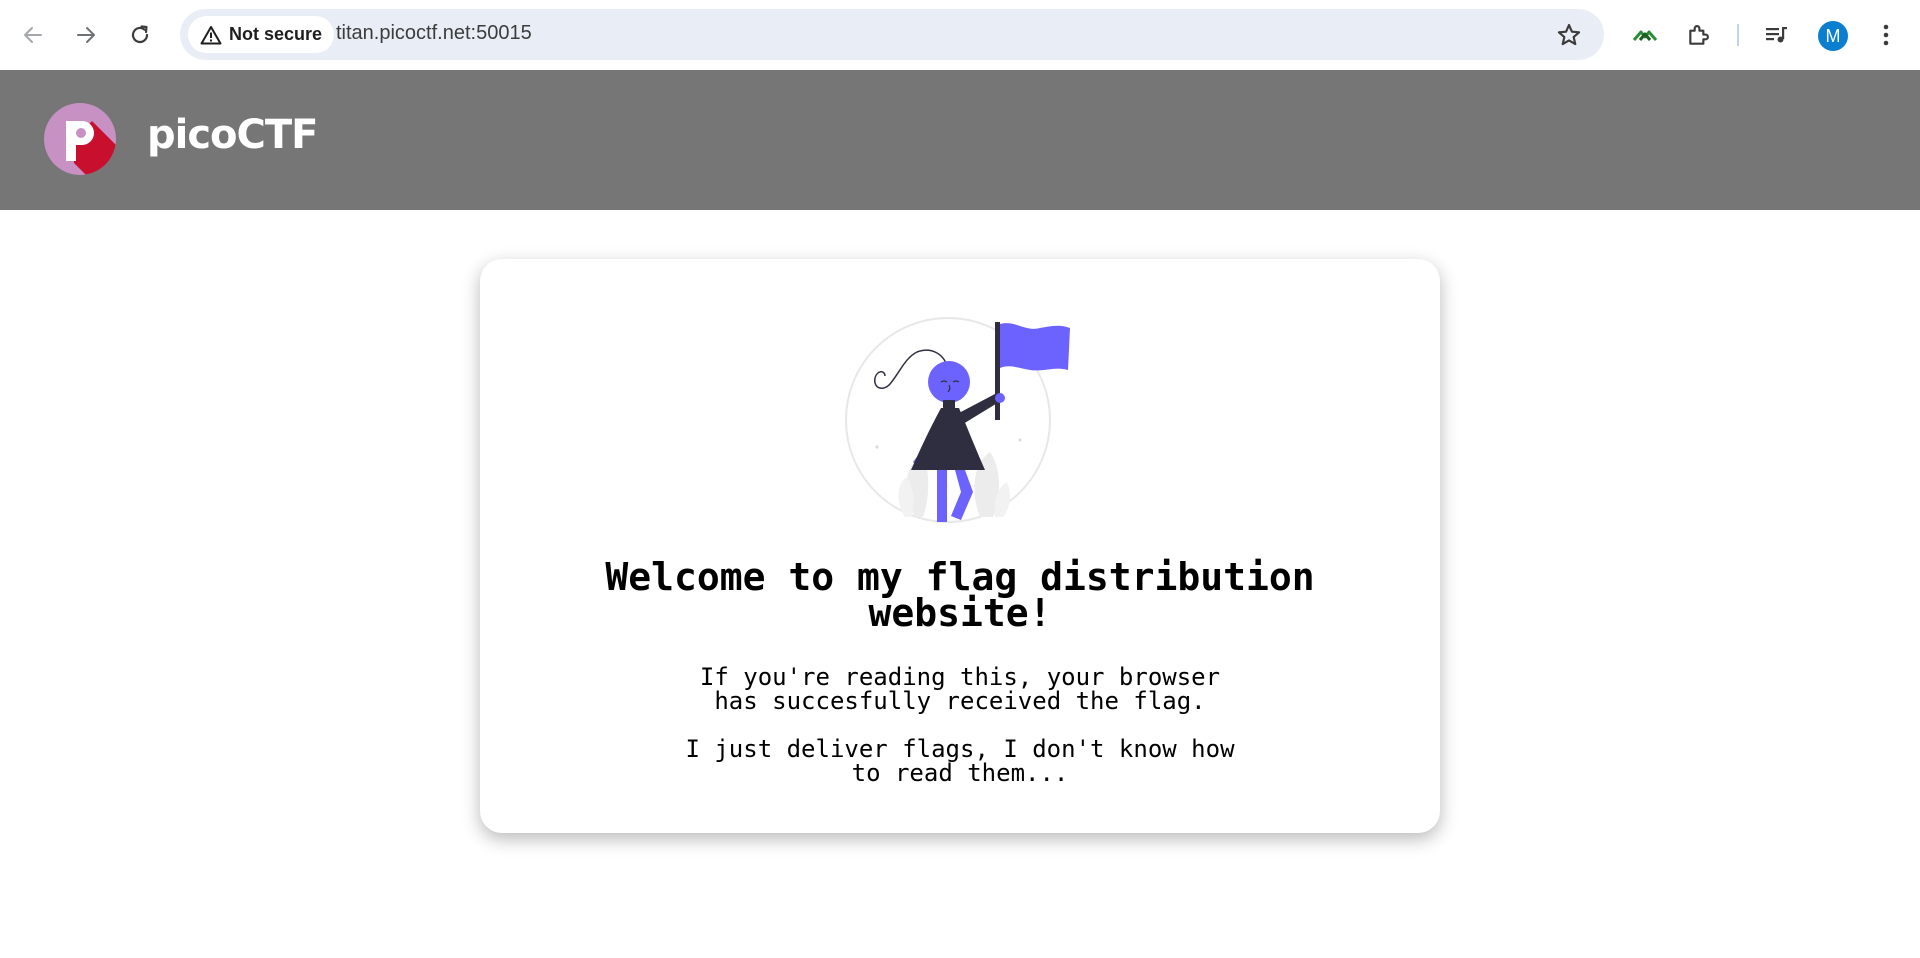  I want to click on bookmark-button, so click(1569, 35).